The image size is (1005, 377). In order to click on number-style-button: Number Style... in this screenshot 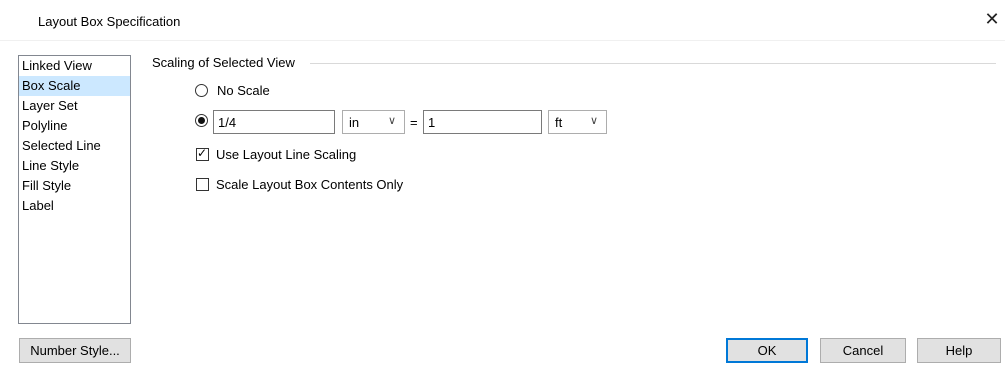, I will do `click(75, 350)`.